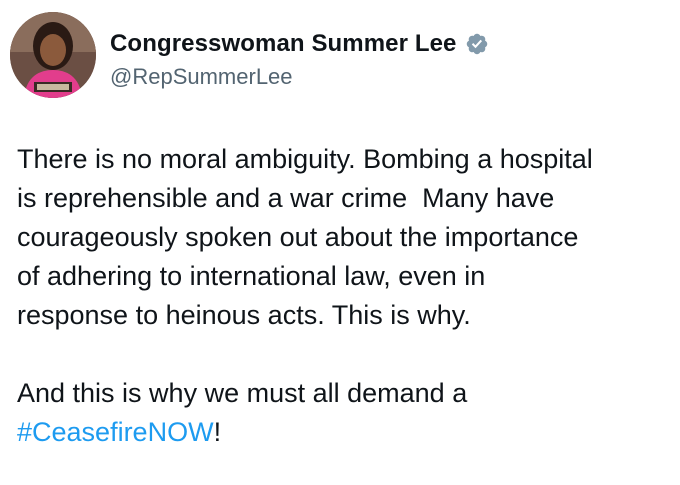 The width and height of the screenshot is (680, 485). What do you see at coordinates (299, 60) in the screenshot?
I see `author-names: Congresswoman Summer Lee @RepSummerLee` at bounding box center [299, 60].